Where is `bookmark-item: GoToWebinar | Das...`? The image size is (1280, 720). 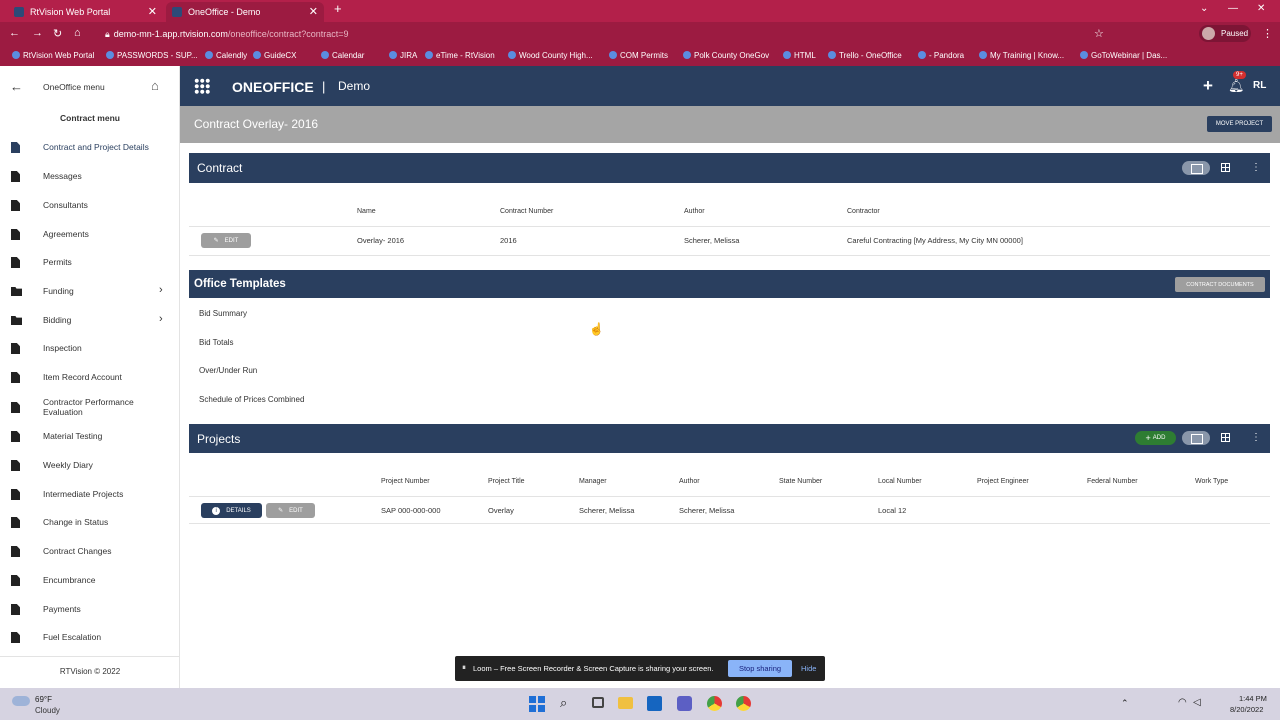 bookmark-item: GoToWebinar | Das... is located at coordinates (1123, 55).